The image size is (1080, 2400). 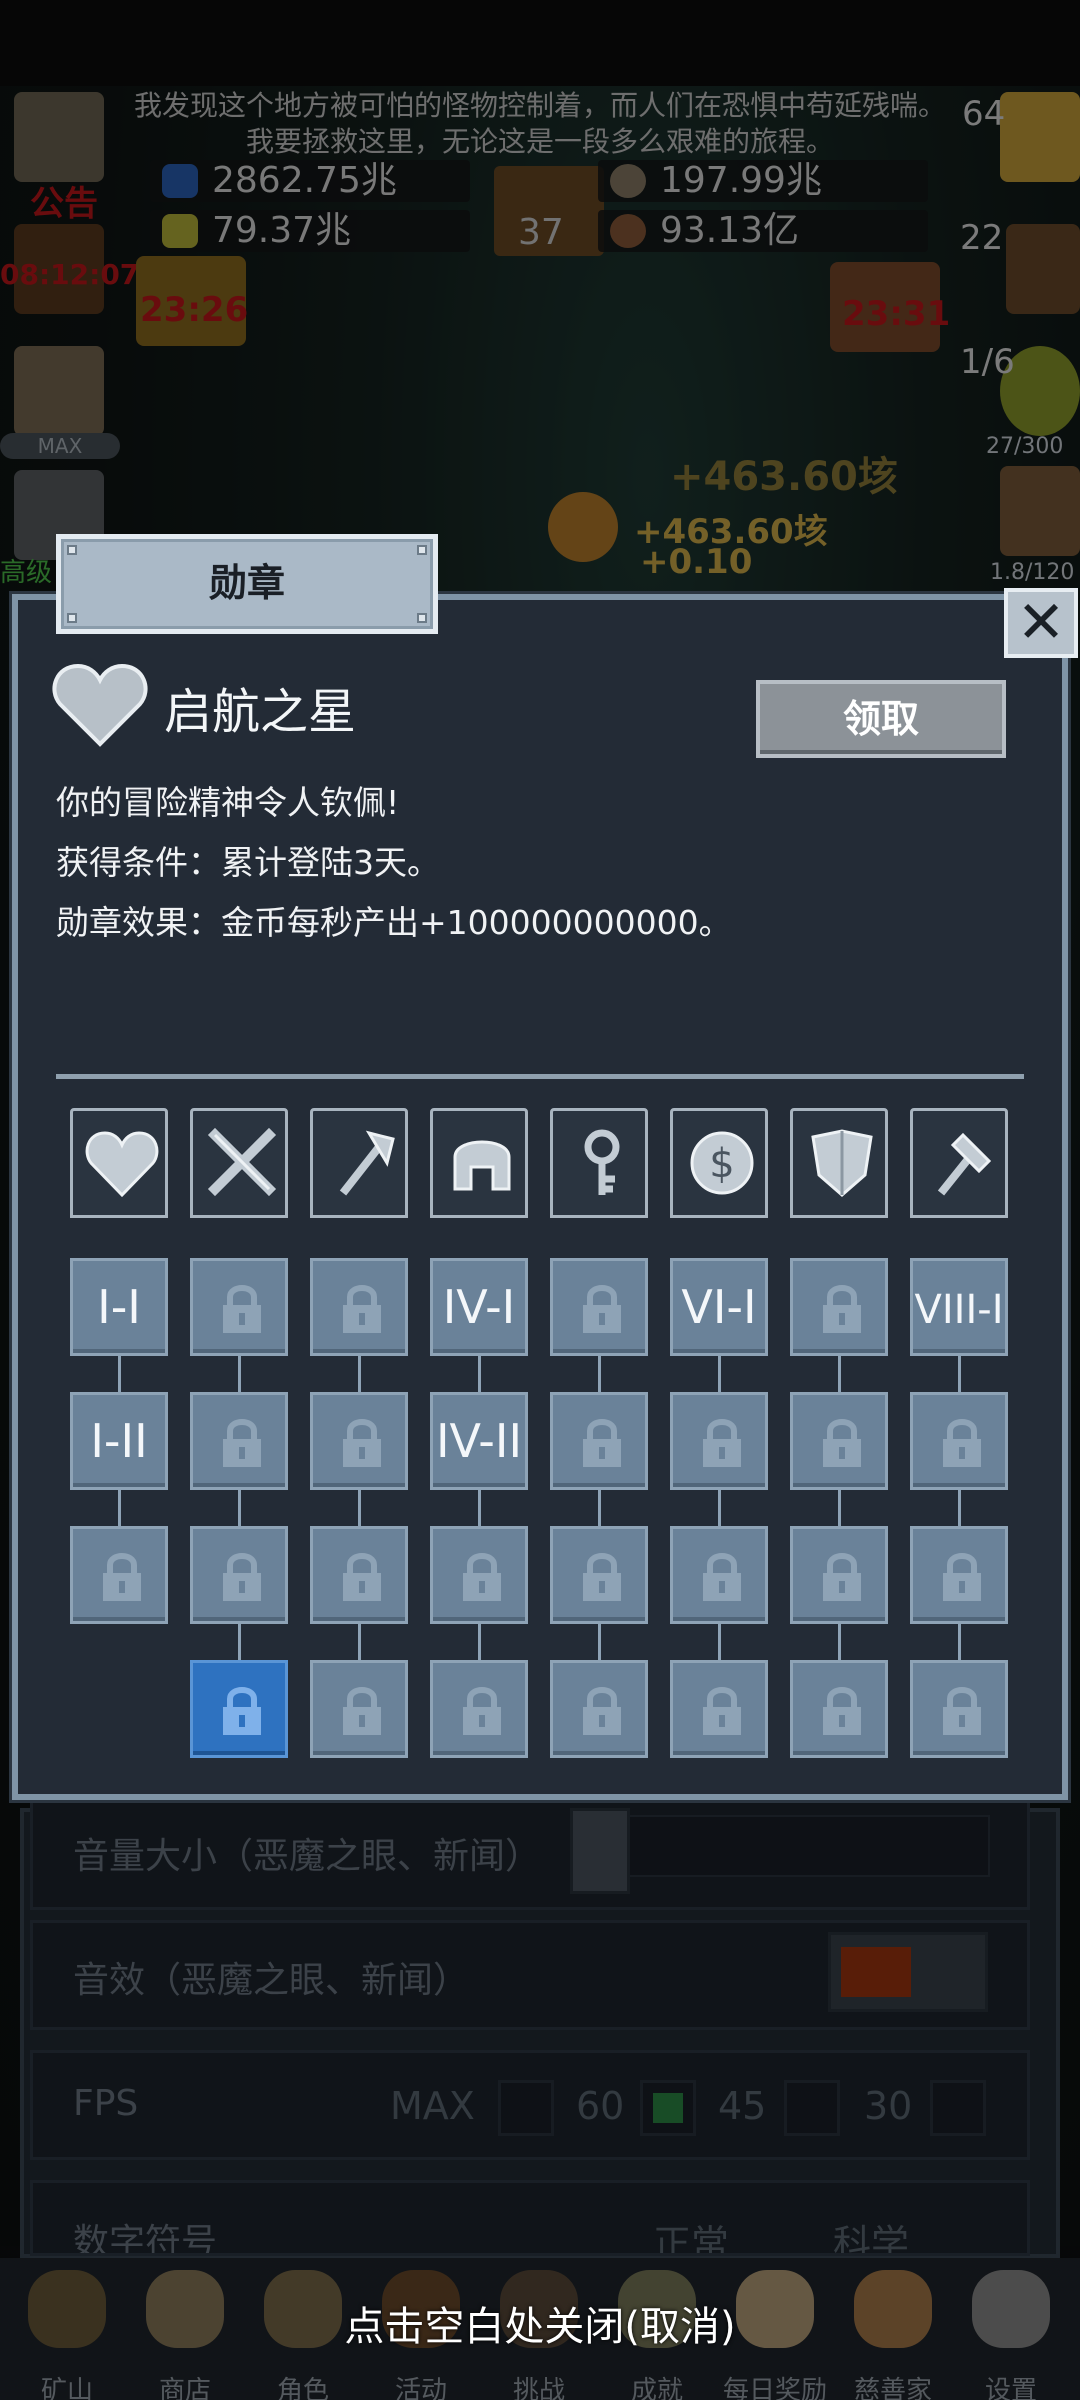 I want to click on medal-cell-label: IV-I, so click(x=479, y=1307).